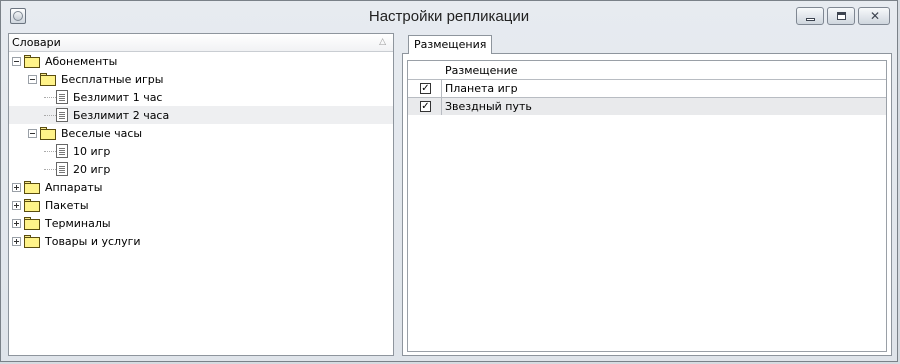 This screenshot has width=900, height=364. I want to click on tree-node-label: Безлимит 1 час, so click(118, 97).